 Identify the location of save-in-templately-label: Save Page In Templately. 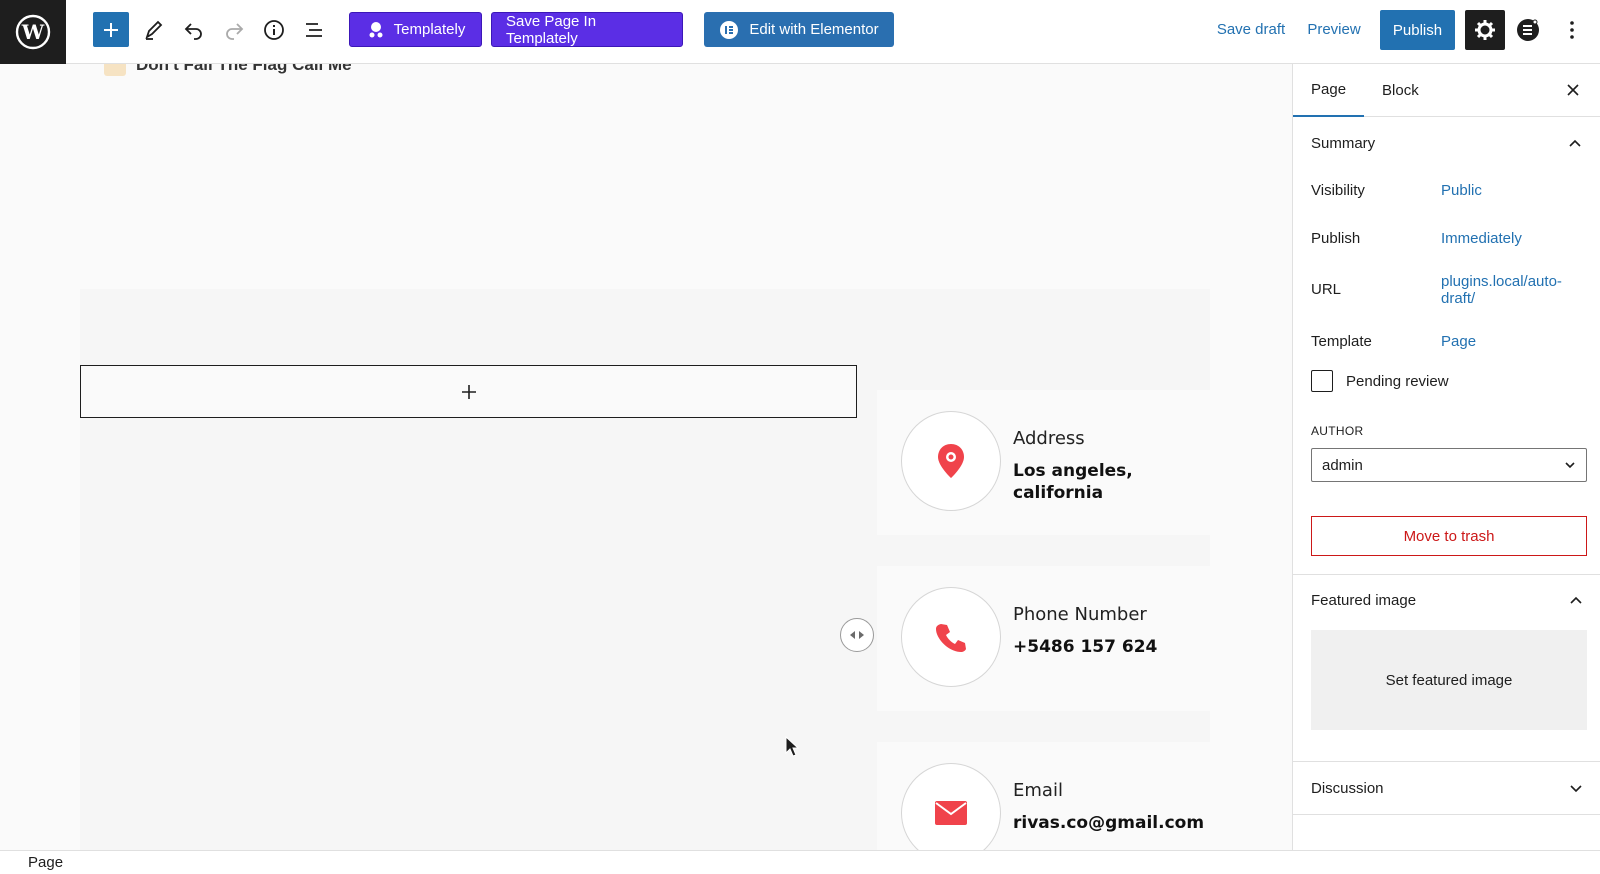
(551, 29).